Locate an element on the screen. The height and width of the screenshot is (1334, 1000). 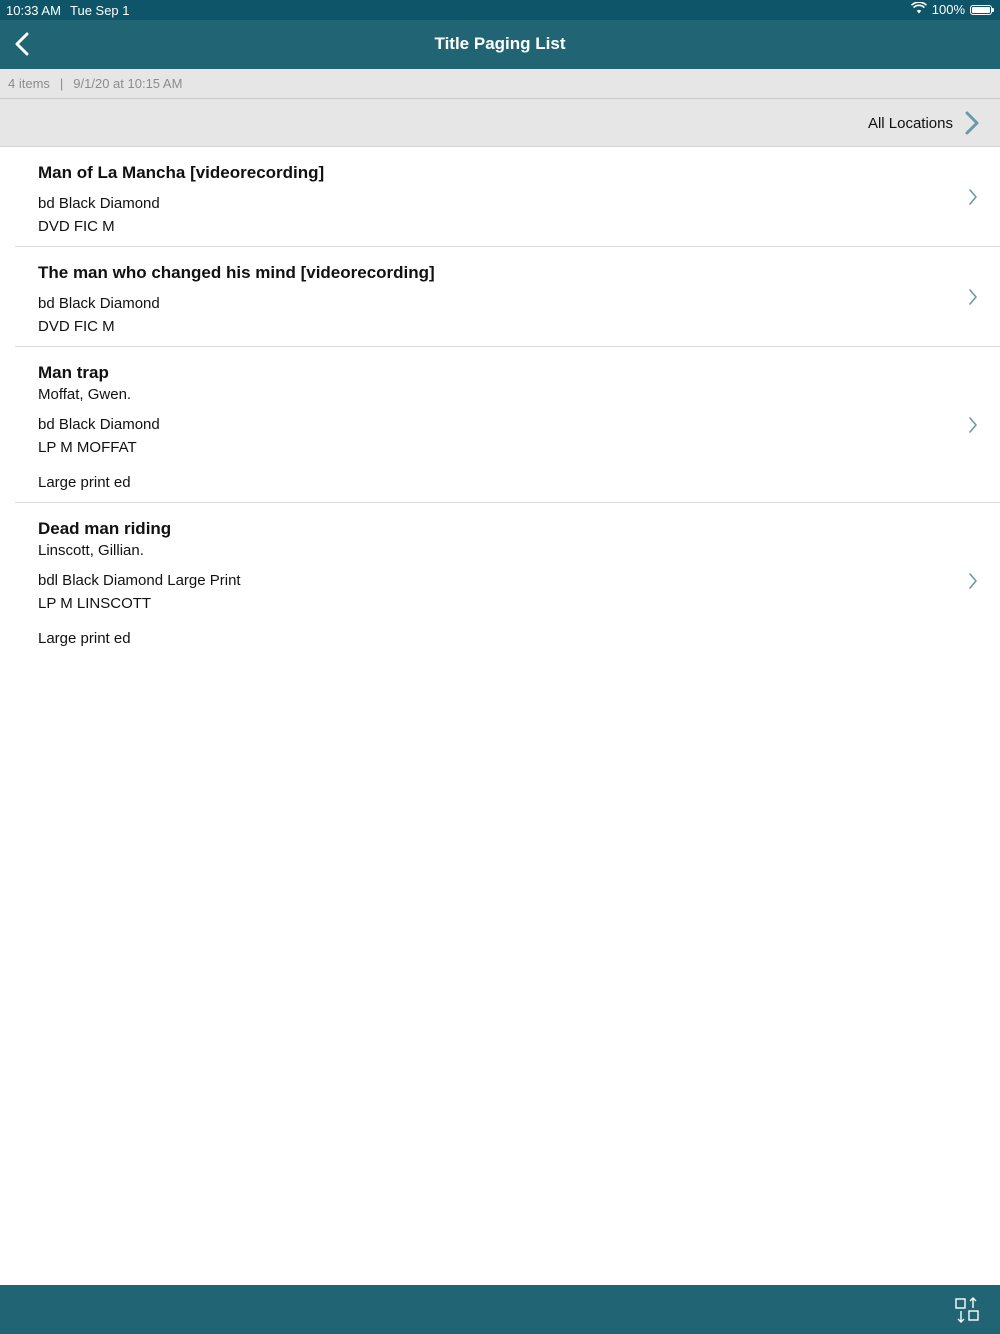
item-title: Man trap is located at coordinates (73, 372).